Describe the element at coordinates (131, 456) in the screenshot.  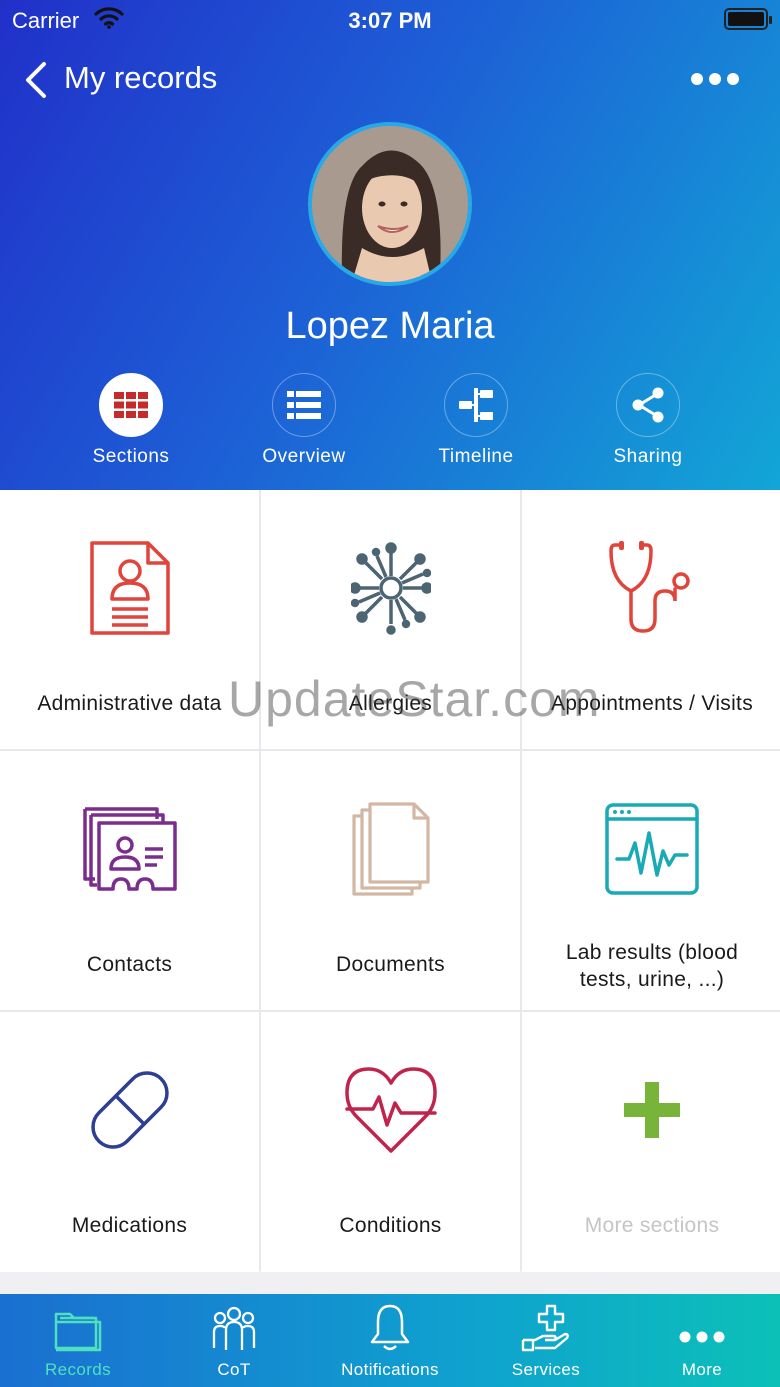
I see `segment-label: Sections` at that location.